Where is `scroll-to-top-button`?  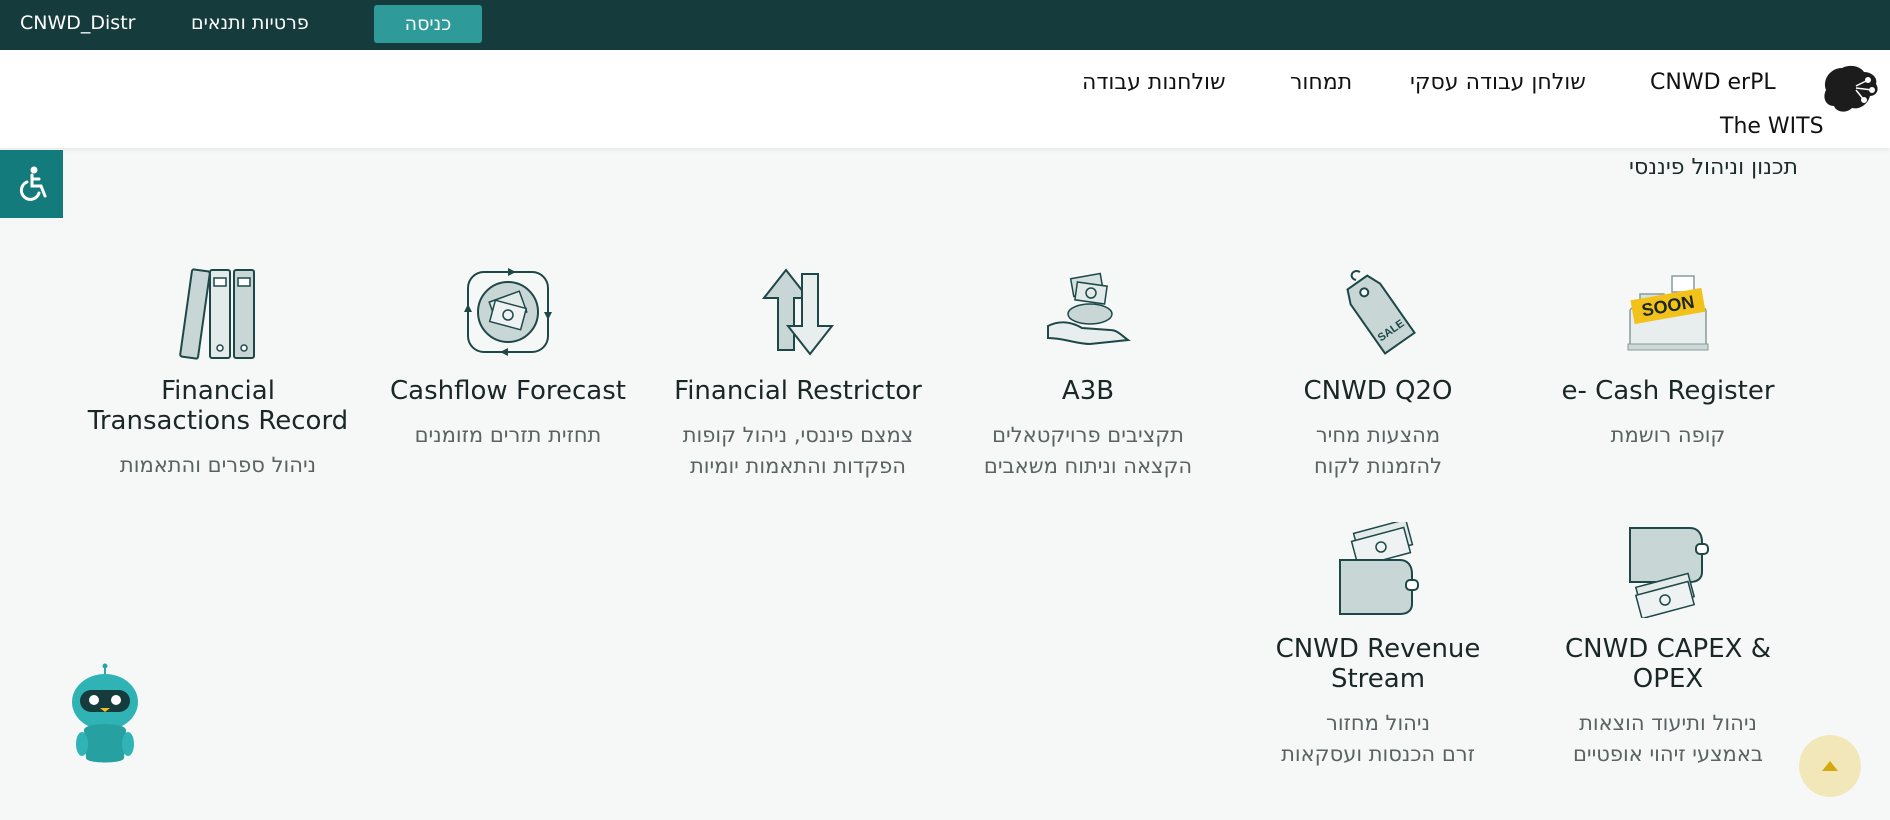
scroll-to-top-button is located at coordinates (1830, 766).